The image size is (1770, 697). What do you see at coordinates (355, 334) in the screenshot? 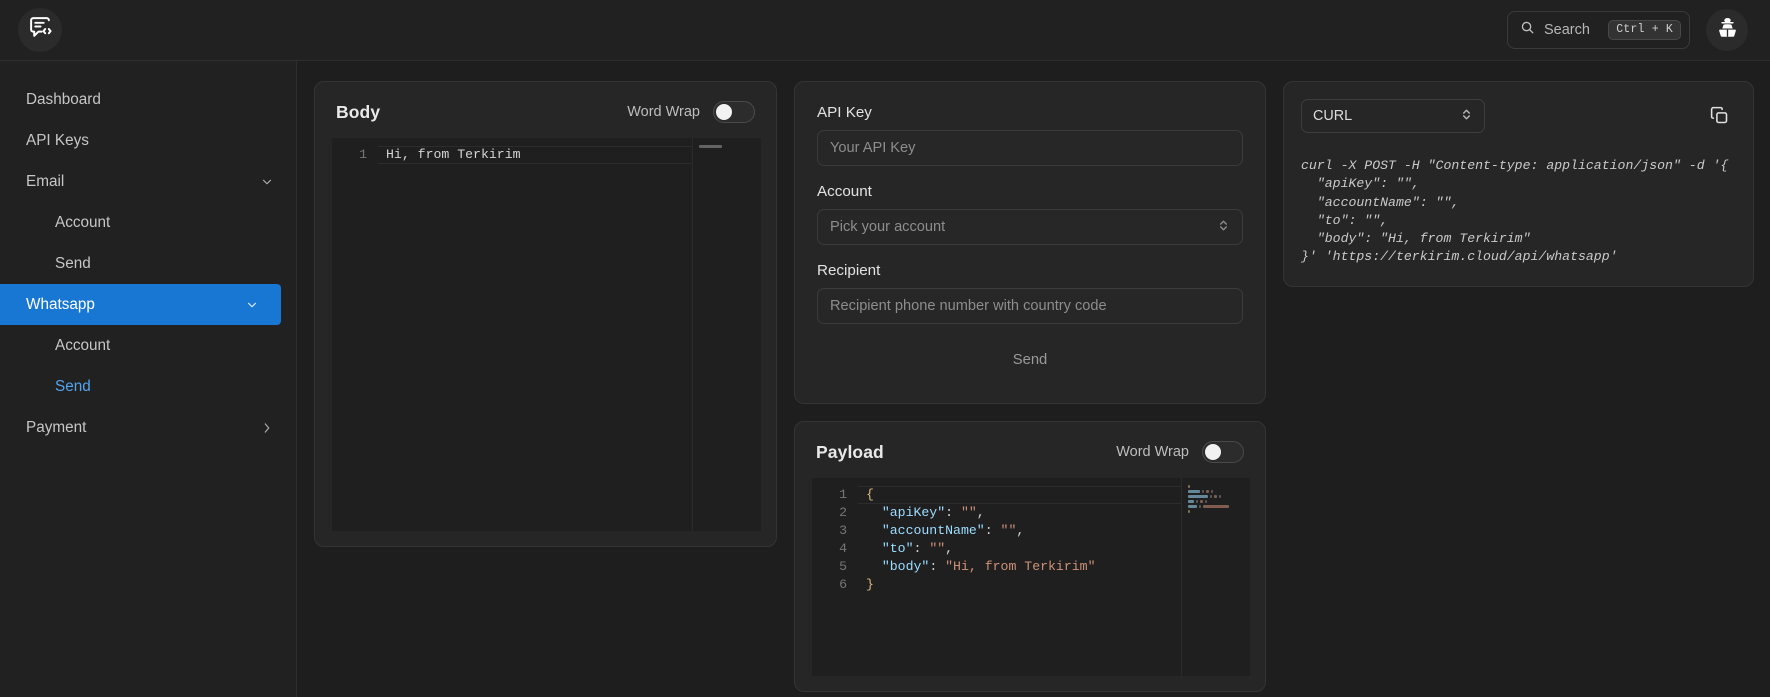
I see `body-line-numbers: 1` at bounding box center [355, 334].